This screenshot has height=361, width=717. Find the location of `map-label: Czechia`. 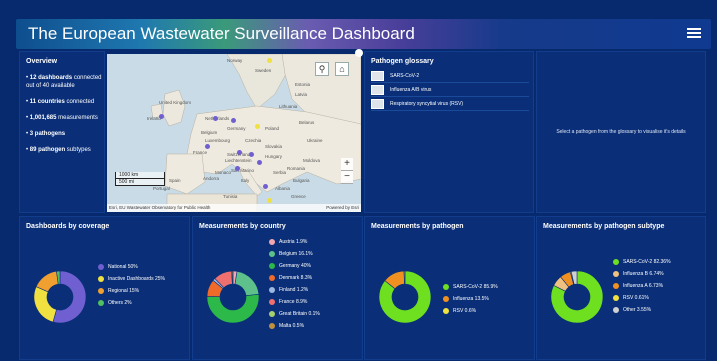

map-label: Czechia is located at coordinates (253, 140).